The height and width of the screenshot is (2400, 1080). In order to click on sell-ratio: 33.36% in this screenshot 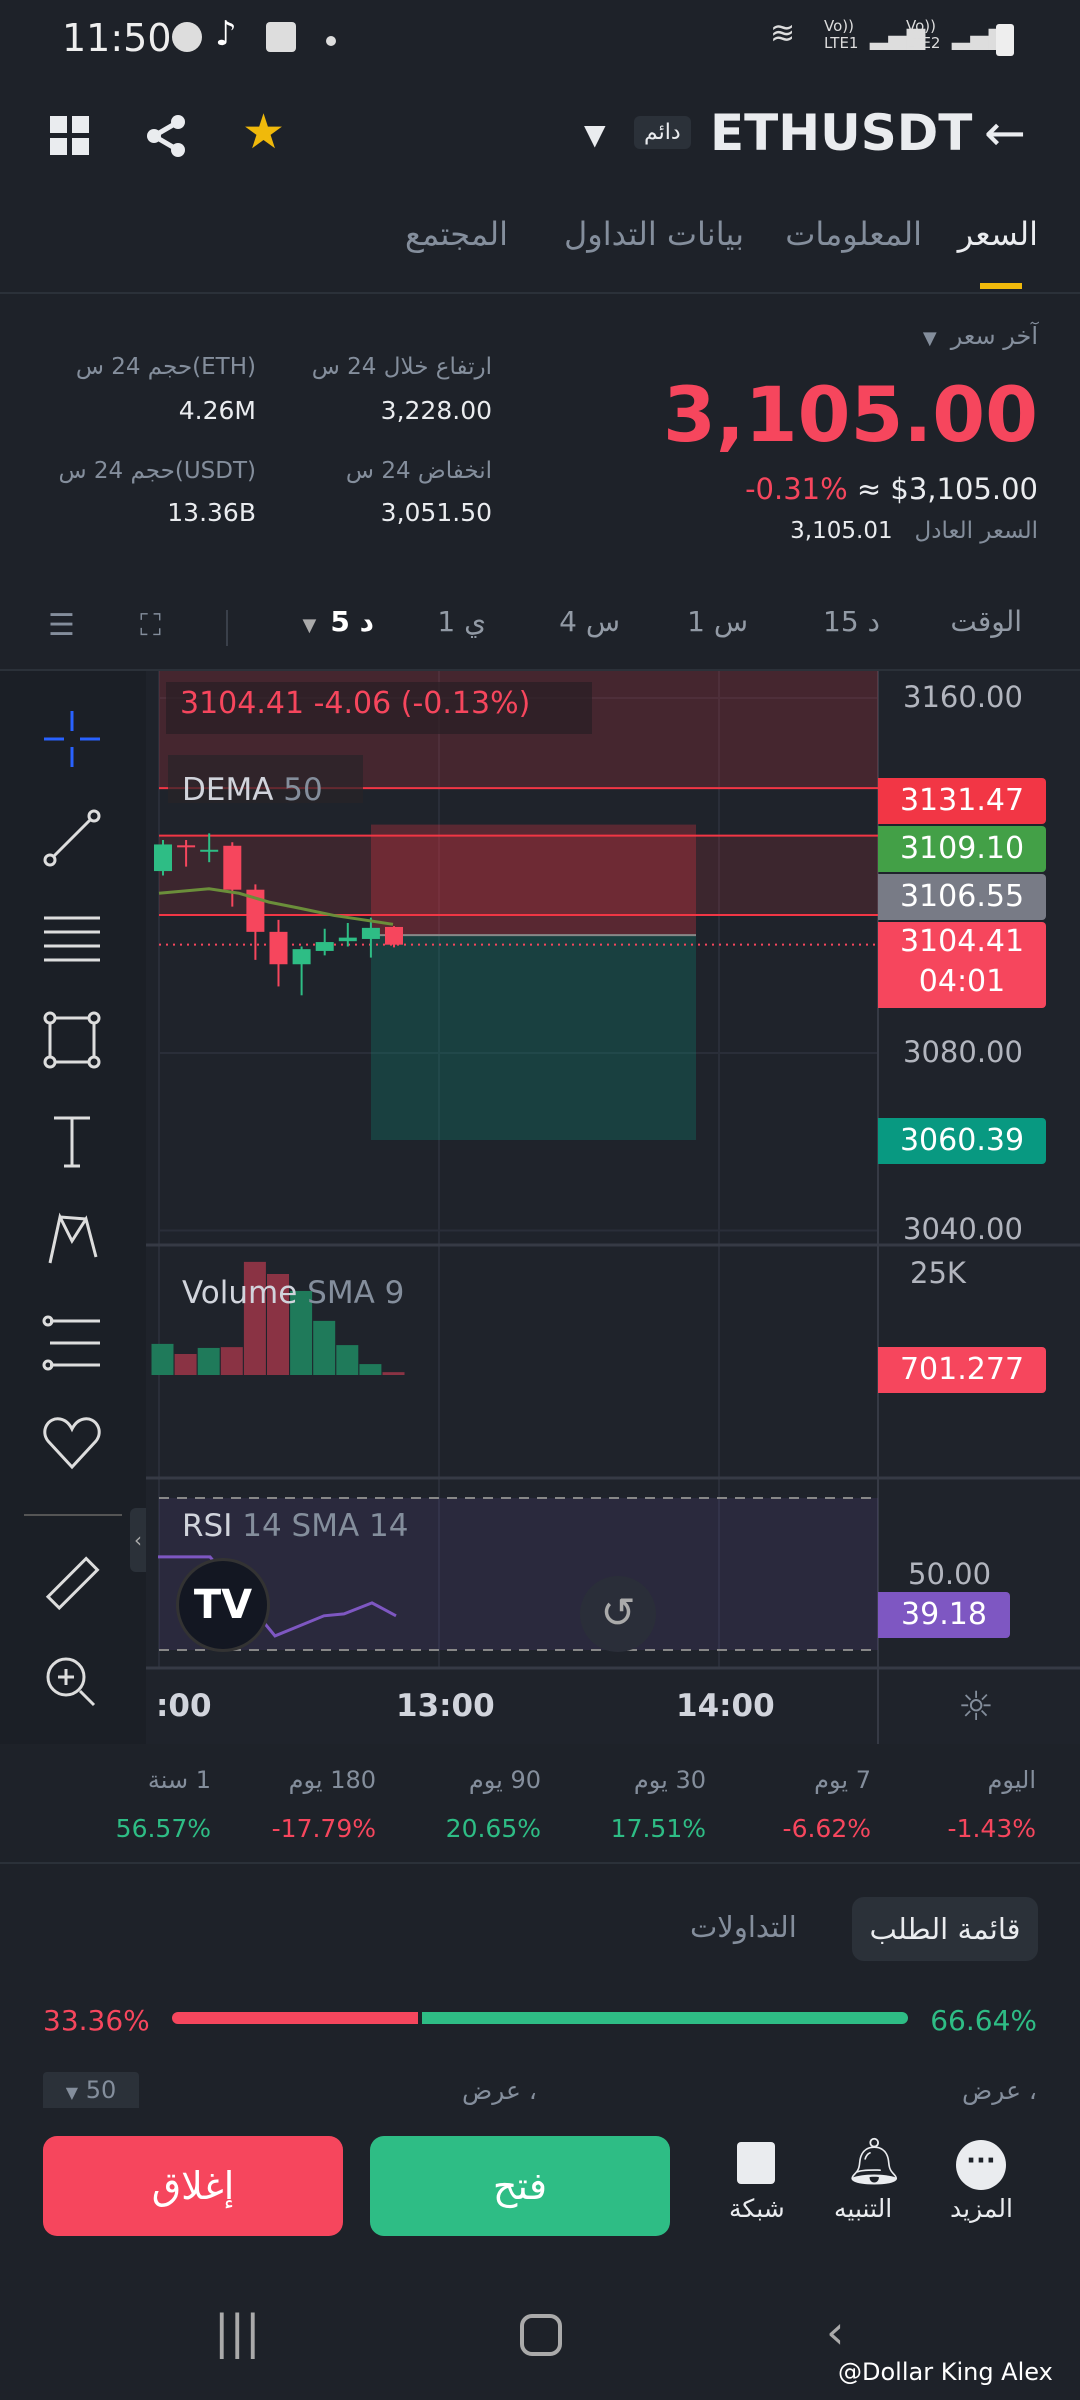, I will do `click(96, 2020)`.